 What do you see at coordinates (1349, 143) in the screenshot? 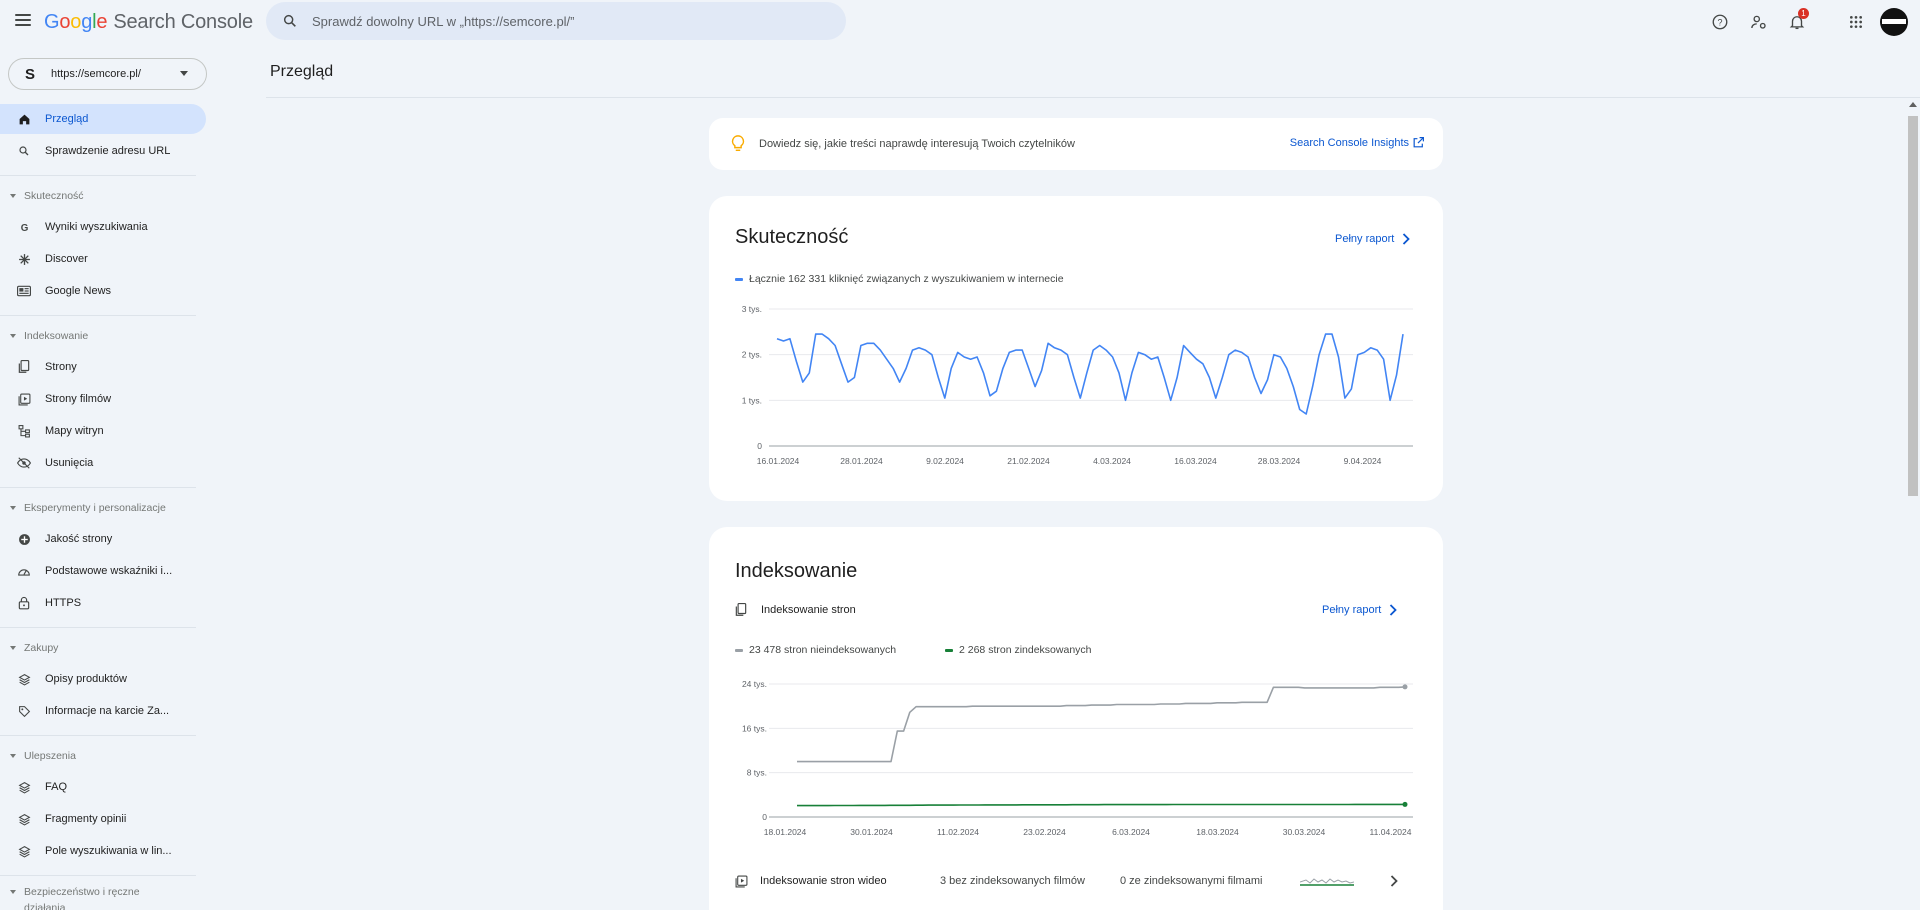
I see `search-console-insights-link: Search Console Insights` at bounding box center [1349, 143].